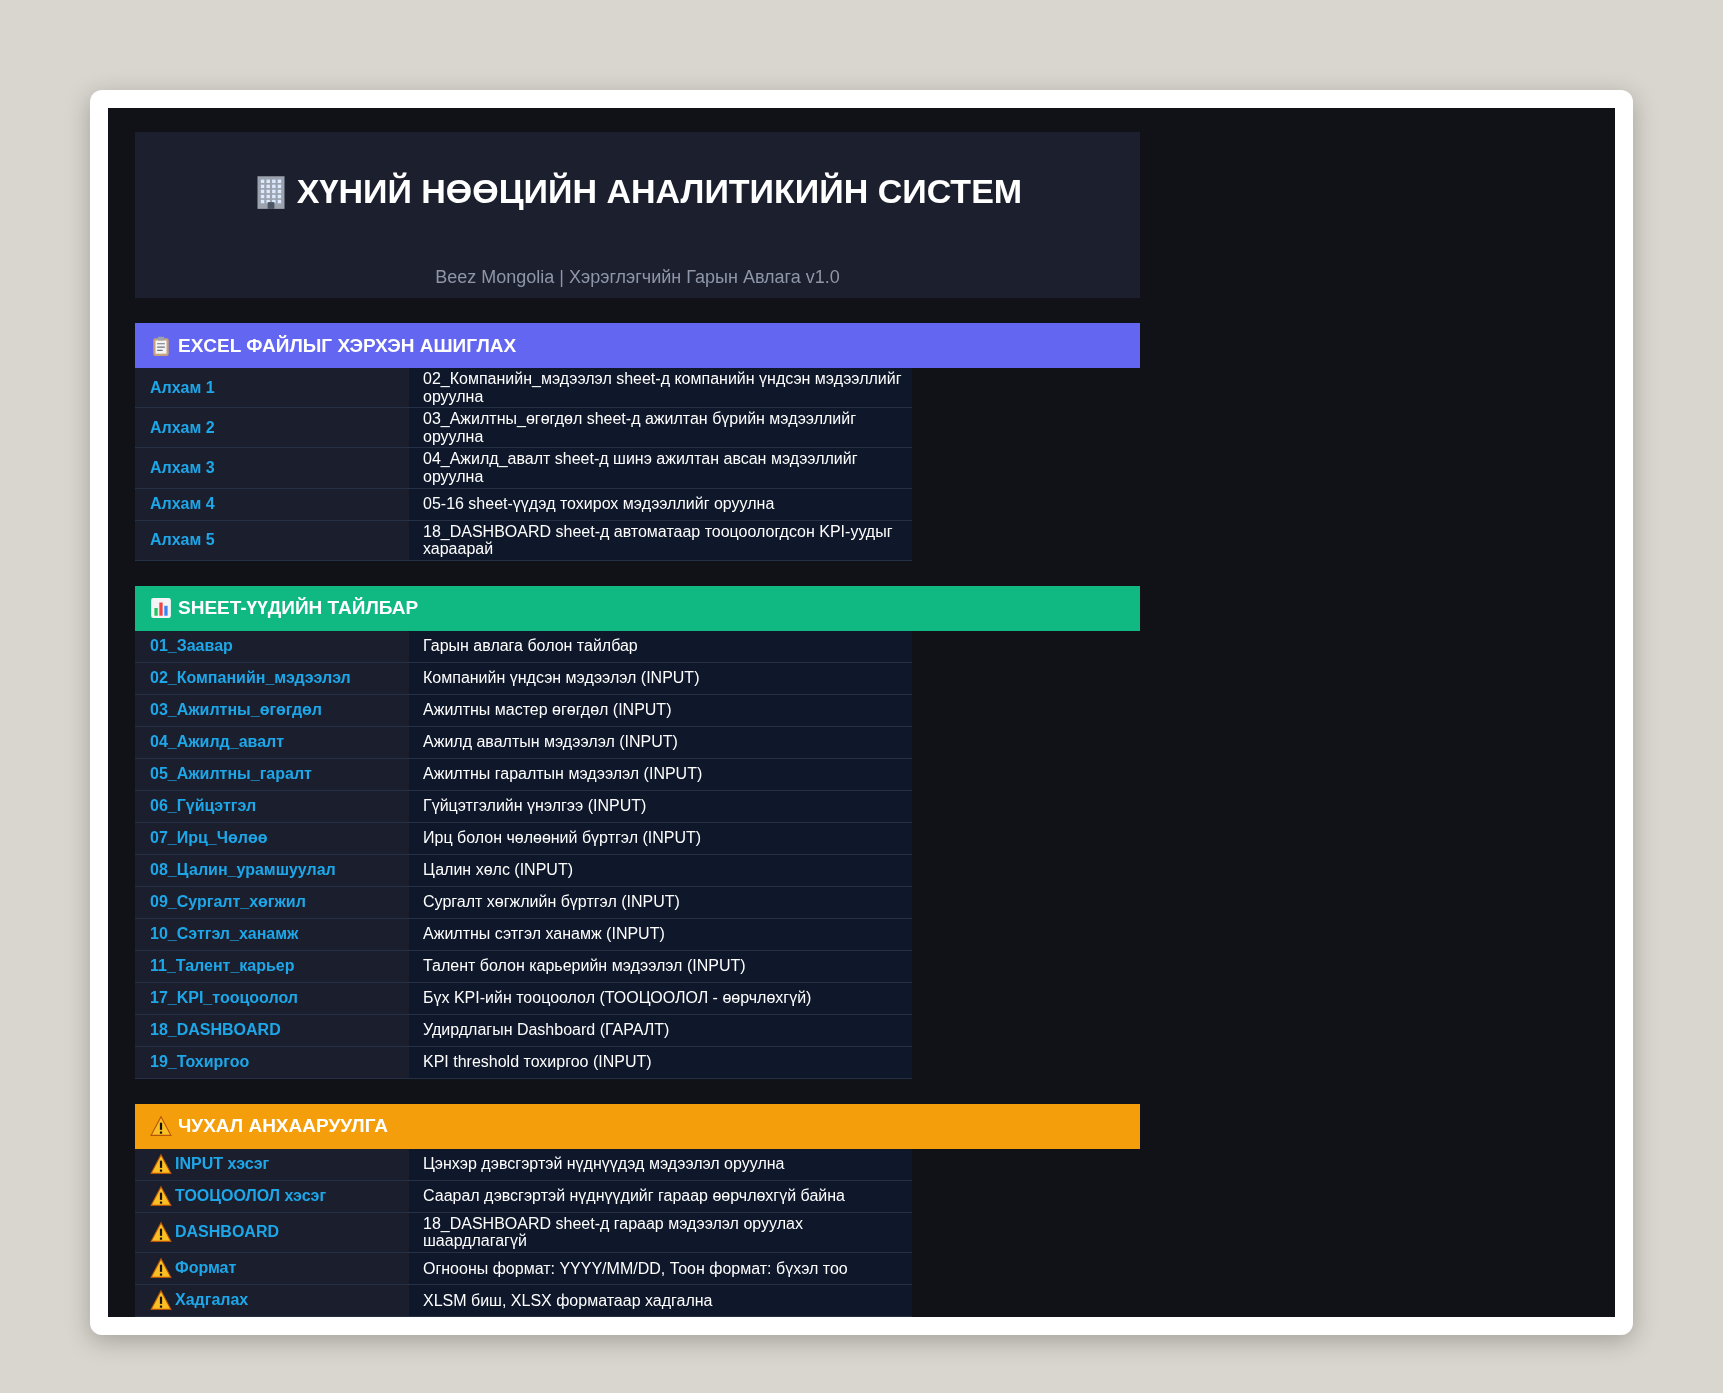 This screenshot has height=1393, width=1723. Describe the element at coordinates (660, 1268) in the screenshot. I see `table-cell: Огнооны формат: YYYY/MM/DD, Тоон формат: бүхэл тоо` at that location.